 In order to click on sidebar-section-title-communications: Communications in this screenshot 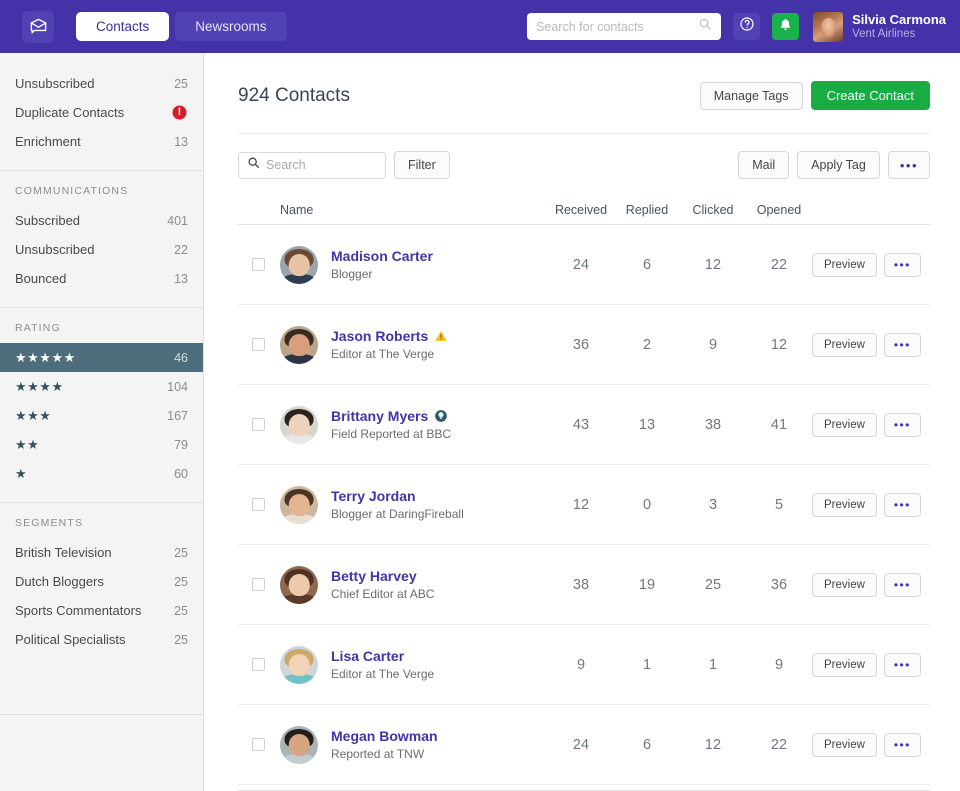, I will do `click(72, 191)`.